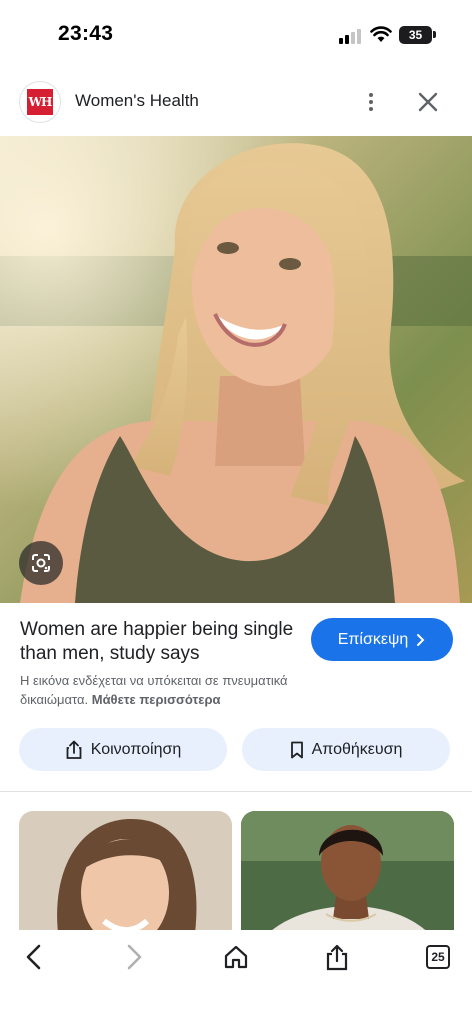  What do you see at coordinates (86, 33) in the screenshot?
I see `status-time: 23:43` at bounding box center [86, 33].